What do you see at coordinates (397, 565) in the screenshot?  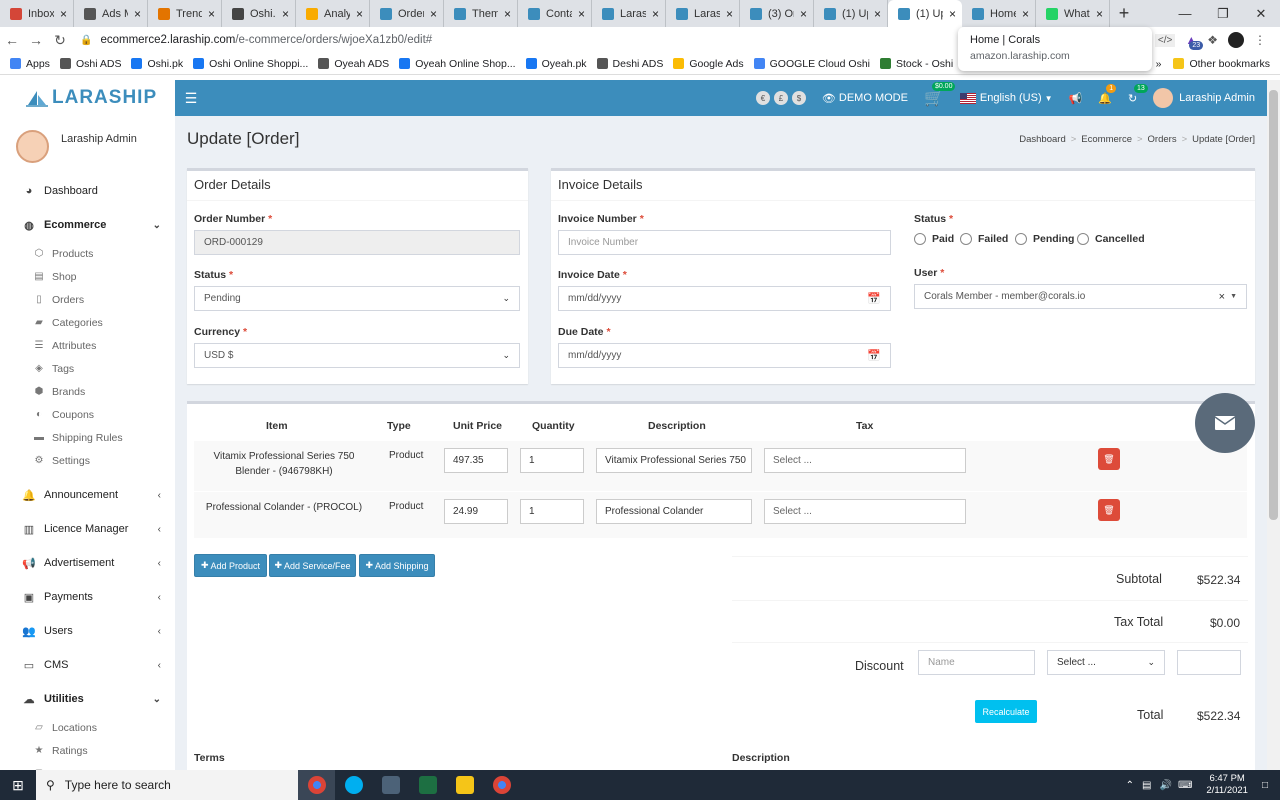 I see `add-shipping-button: ✚ Add Shipping` at bounding box center [397, 565].